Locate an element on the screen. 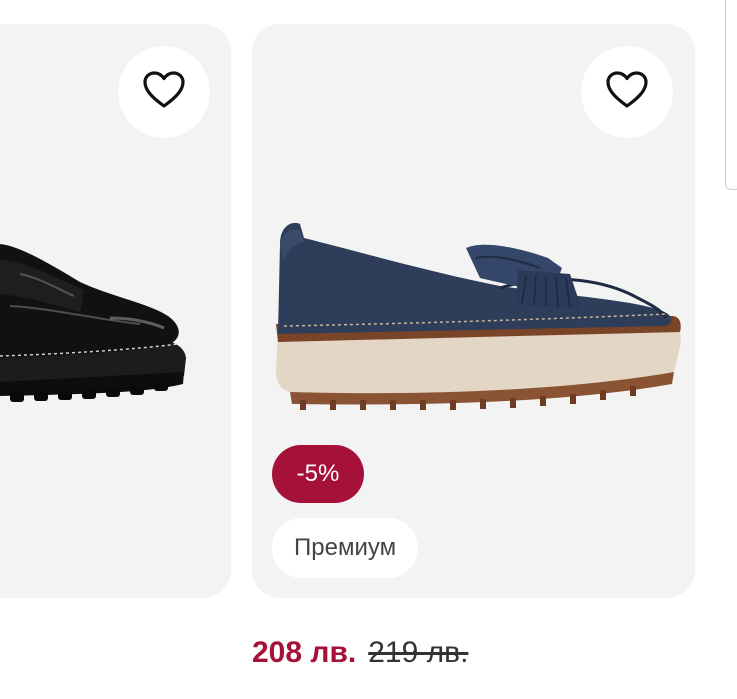 The width and height of the screenshot is (737, 699). scrollbar is located at coordinates (731, 95).